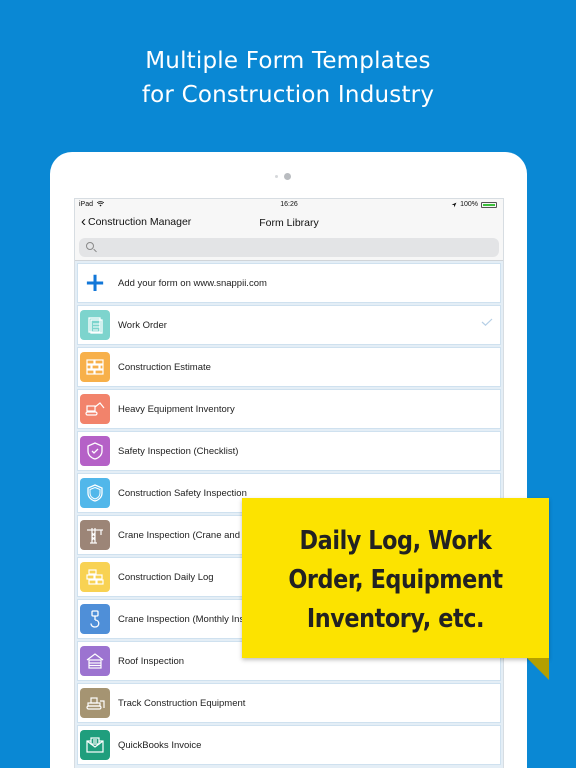 The image size is (576, 768). What do you see at coordinates (95, 703) in the screenshot?
I see `bulldozer-icon` at bounding box center [95, 703].